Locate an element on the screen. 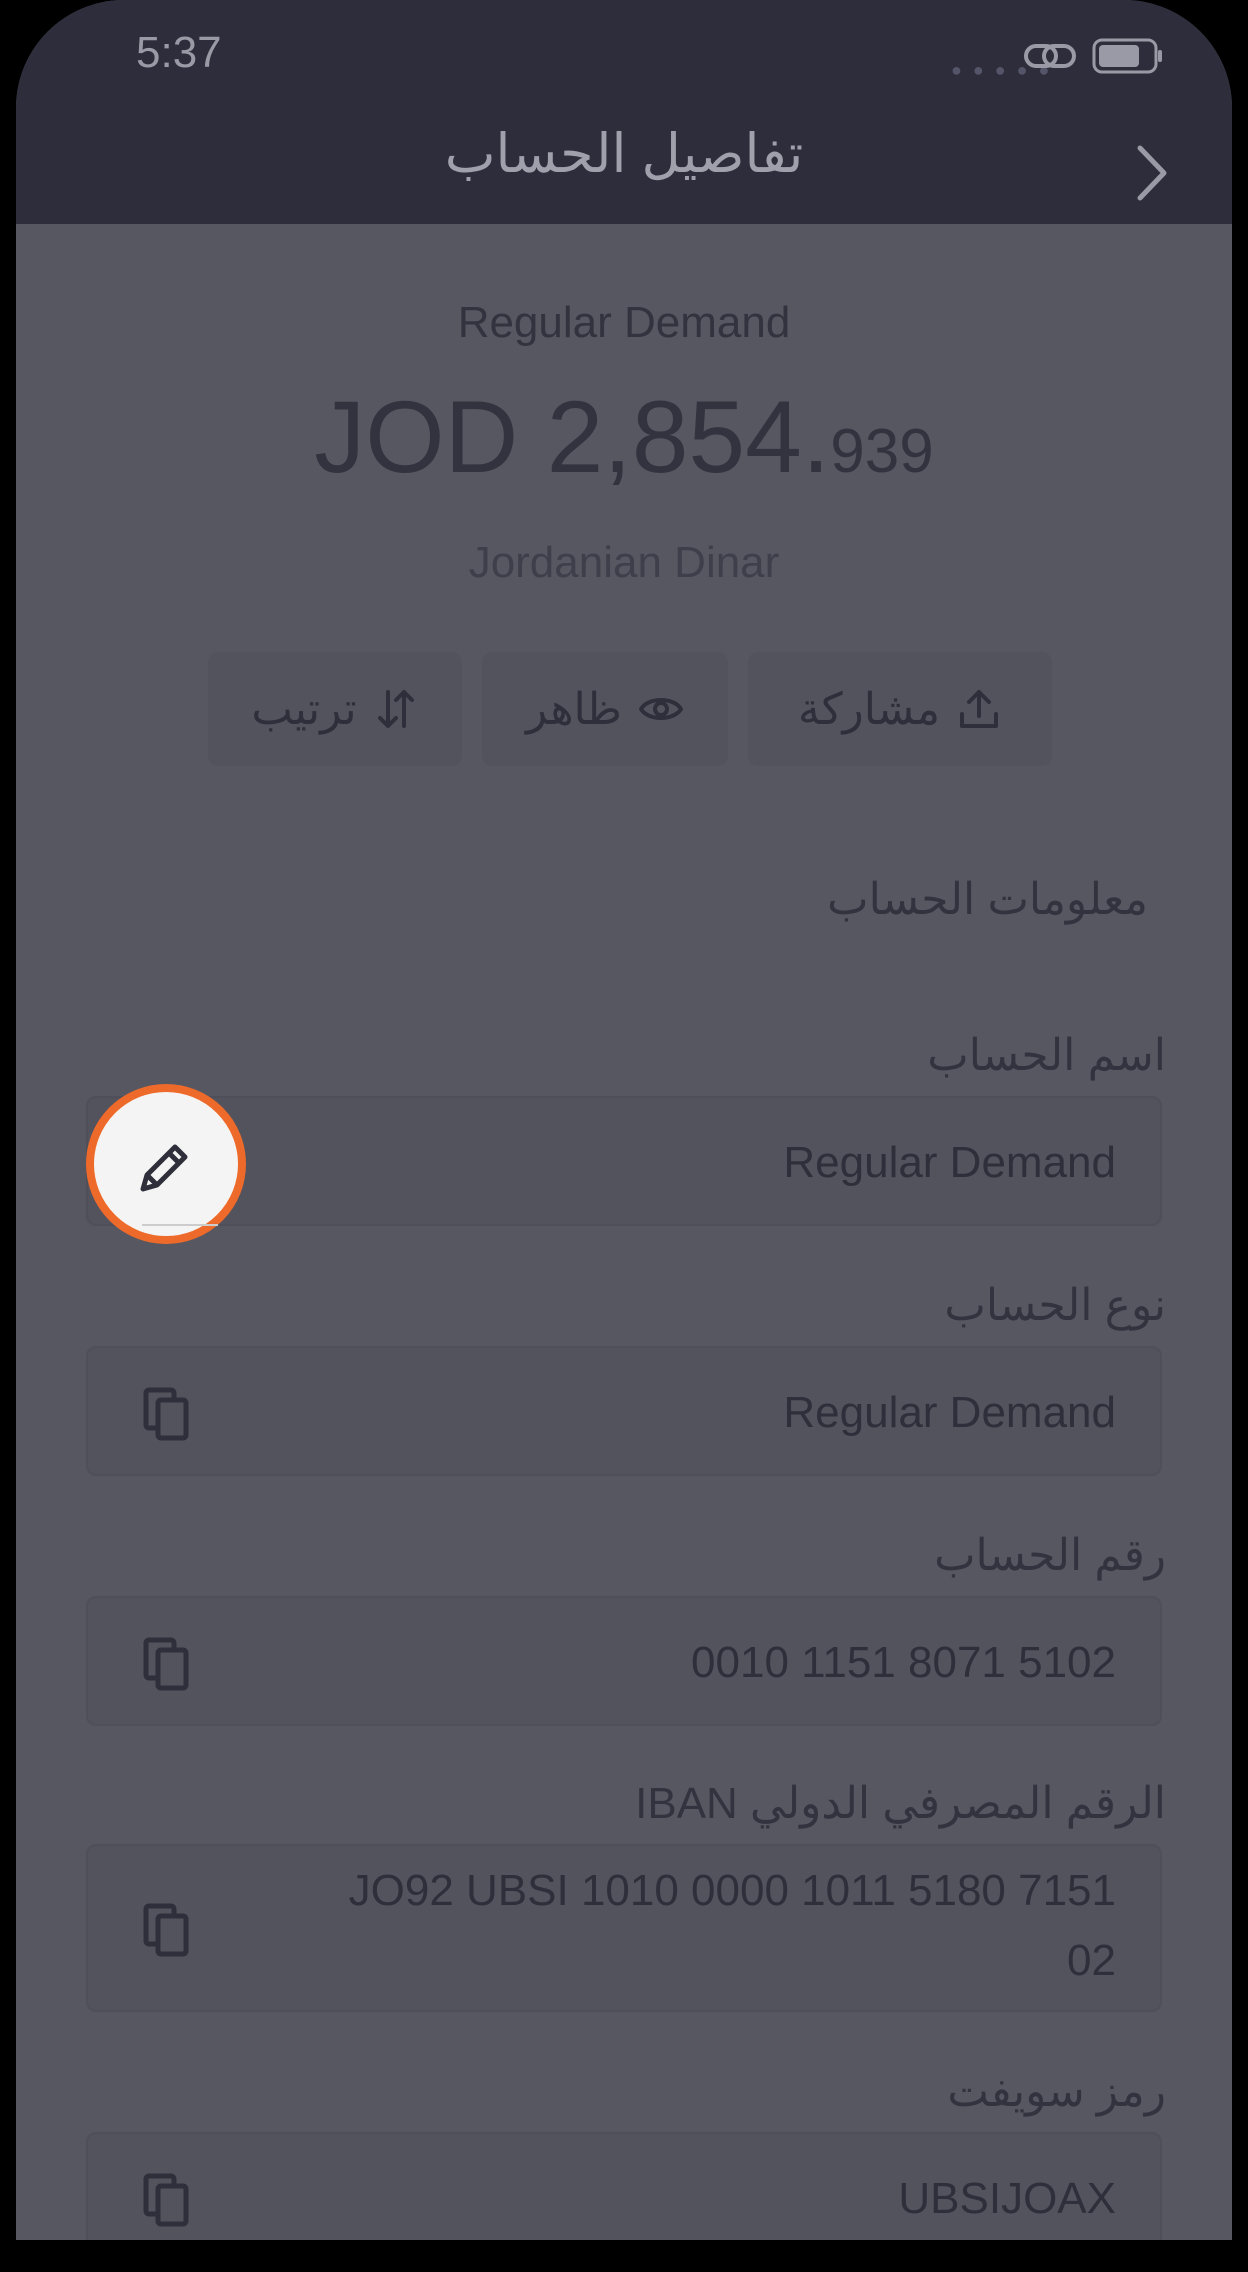 The width and height of the screenshot is (1248, 2272). section-title: معلومات الحساب is located at coordinates (987, 899).